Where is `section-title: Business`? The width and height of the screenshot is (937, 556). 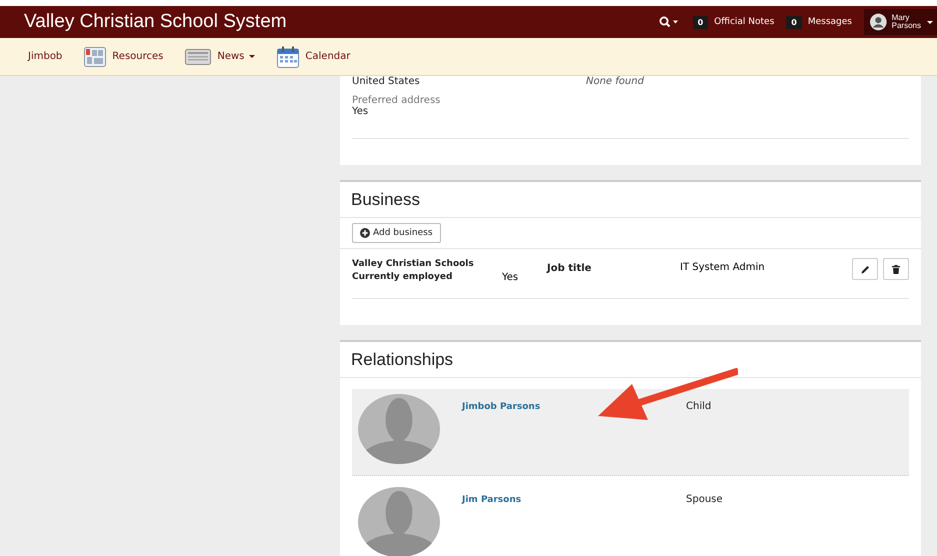
section-title: Business is located at coordinates (630, 200).